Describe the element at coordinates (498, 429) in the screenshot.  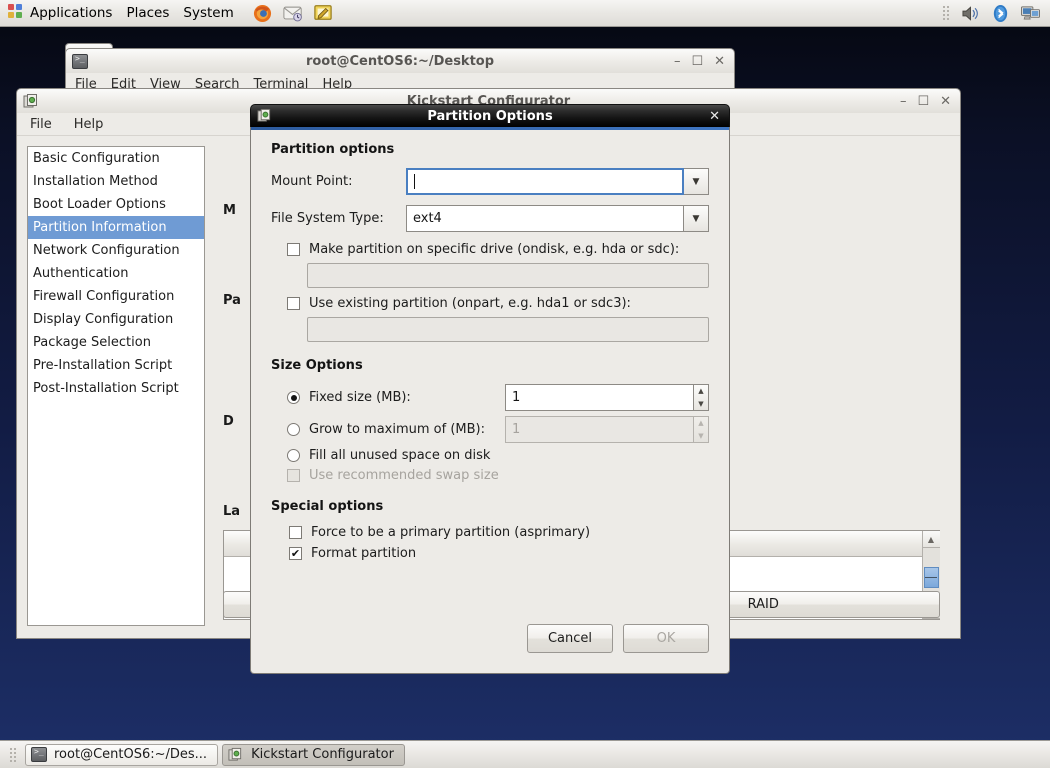
I see `grow-to-maximum-row: Grow to maximum of (MB): 1 ▲ ▼` at that location.